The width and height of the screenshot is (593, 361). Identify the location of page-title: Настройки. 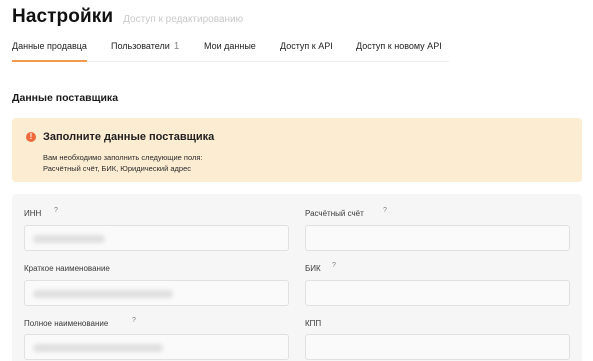
(63, 16).